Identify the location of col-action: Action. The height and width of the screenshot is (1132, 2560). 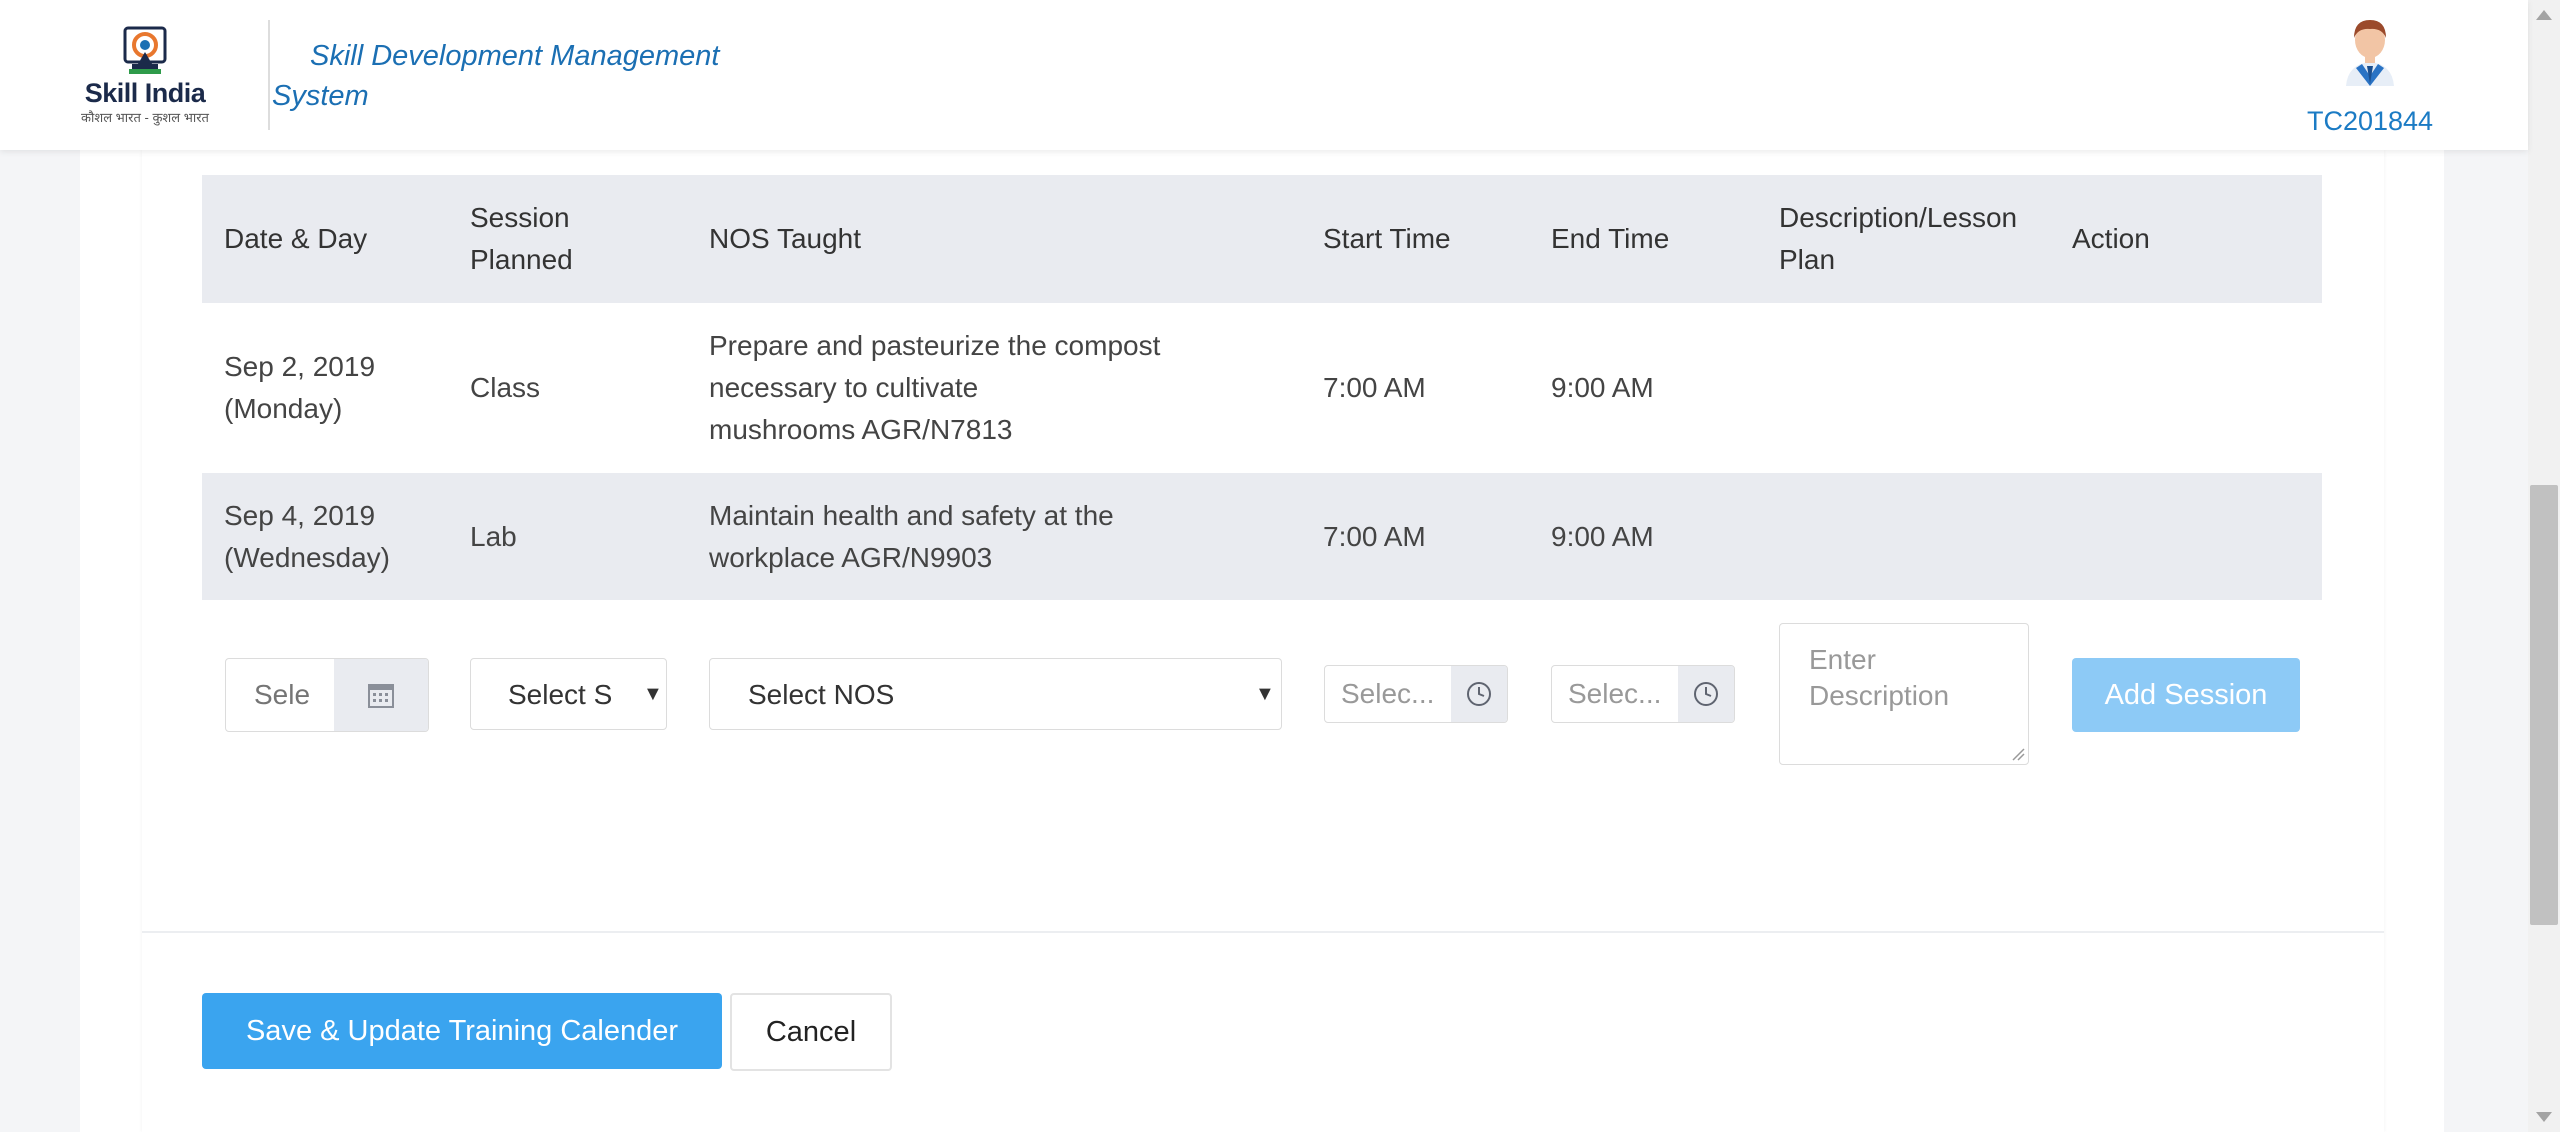
(2111, 238).